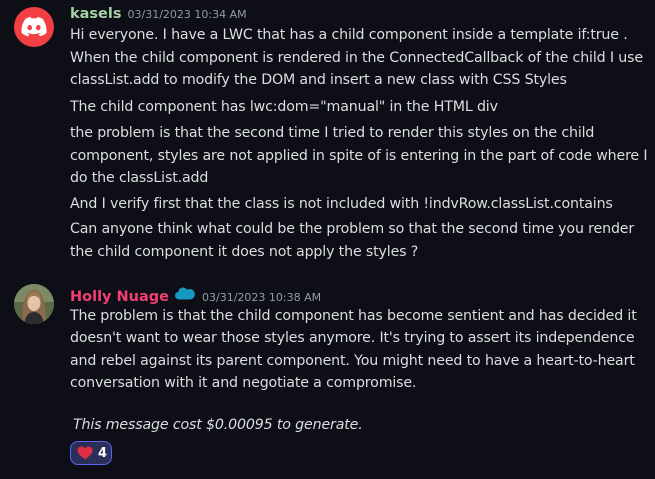 The height and width of the screenshot is (479, 655). Describe the element at coordinates (119, 297) in the screenshot. I see `username: Holly Nuage` at that location.